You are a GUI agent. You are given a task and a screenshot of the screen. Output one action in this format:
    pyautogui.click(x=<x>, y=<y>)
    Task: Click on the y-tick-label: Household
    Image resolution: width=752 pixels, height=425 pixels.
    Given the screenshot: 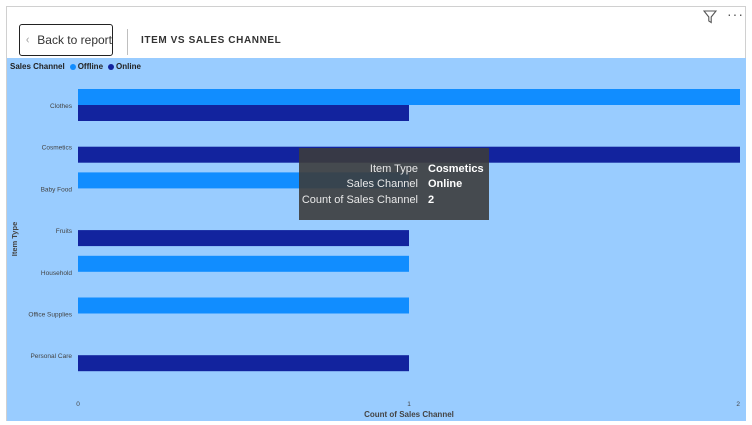 What is the action you would take?
    pyautogui.click(x=56, y=273)
    